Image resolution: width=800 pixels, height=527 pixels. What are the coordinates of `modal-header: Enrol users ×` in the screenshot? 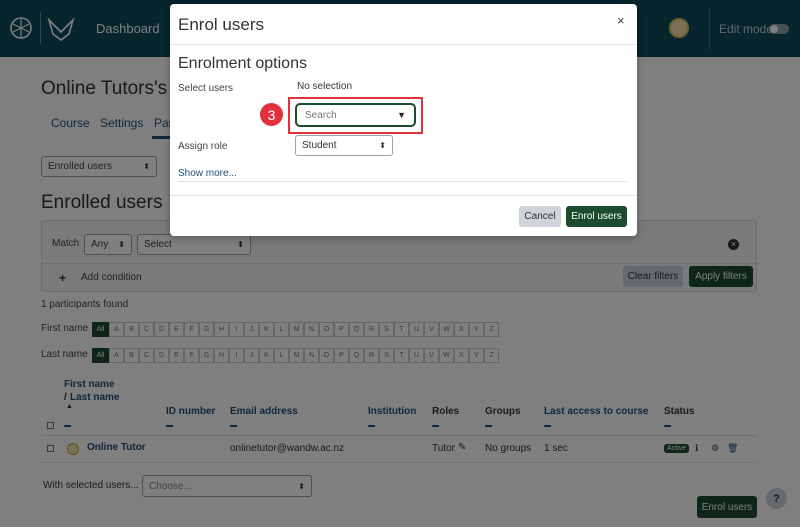 It's located at (403, 24).